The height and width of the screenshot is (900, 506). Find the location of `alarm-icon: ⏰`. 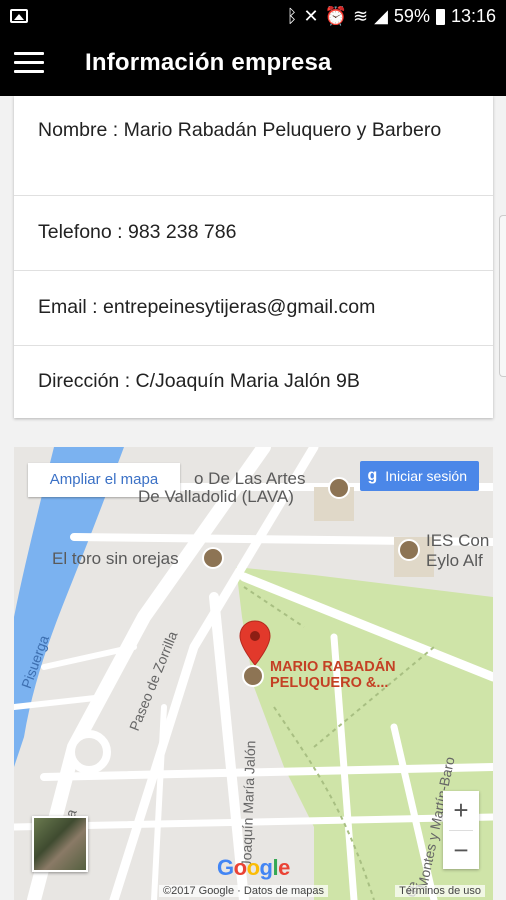

alarm-icon: ⏰ is located at coordinates (335, 16).